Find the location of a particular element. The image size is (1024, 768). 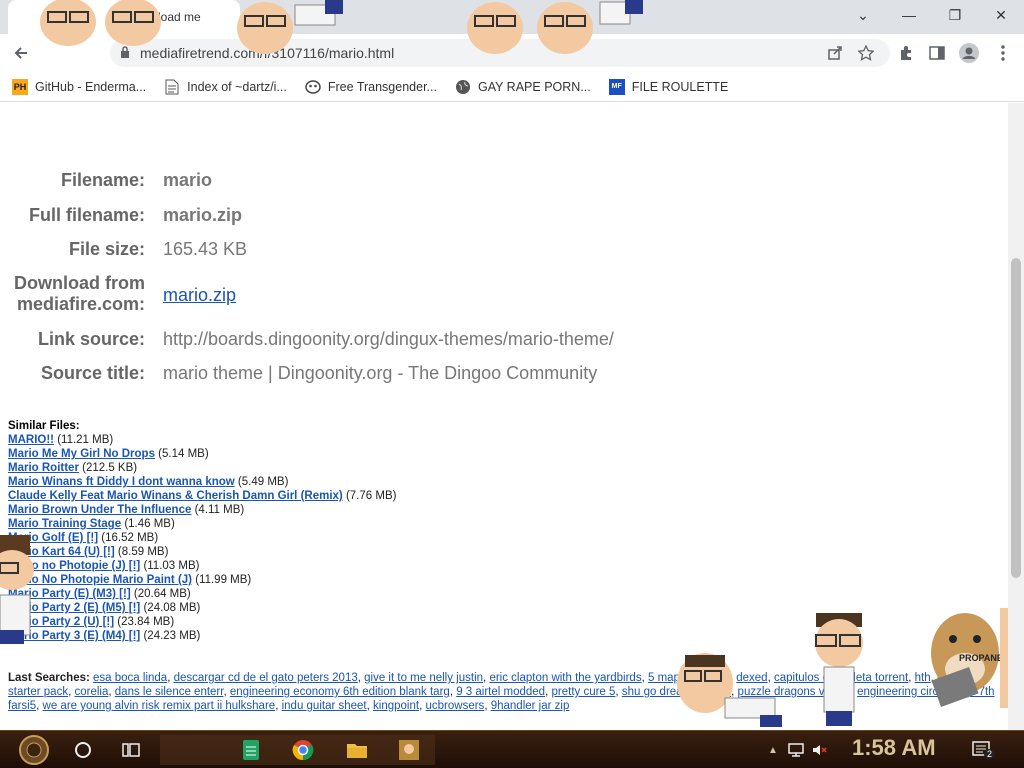

notification-count-badge: 2 is located at coordinates (990, 754).